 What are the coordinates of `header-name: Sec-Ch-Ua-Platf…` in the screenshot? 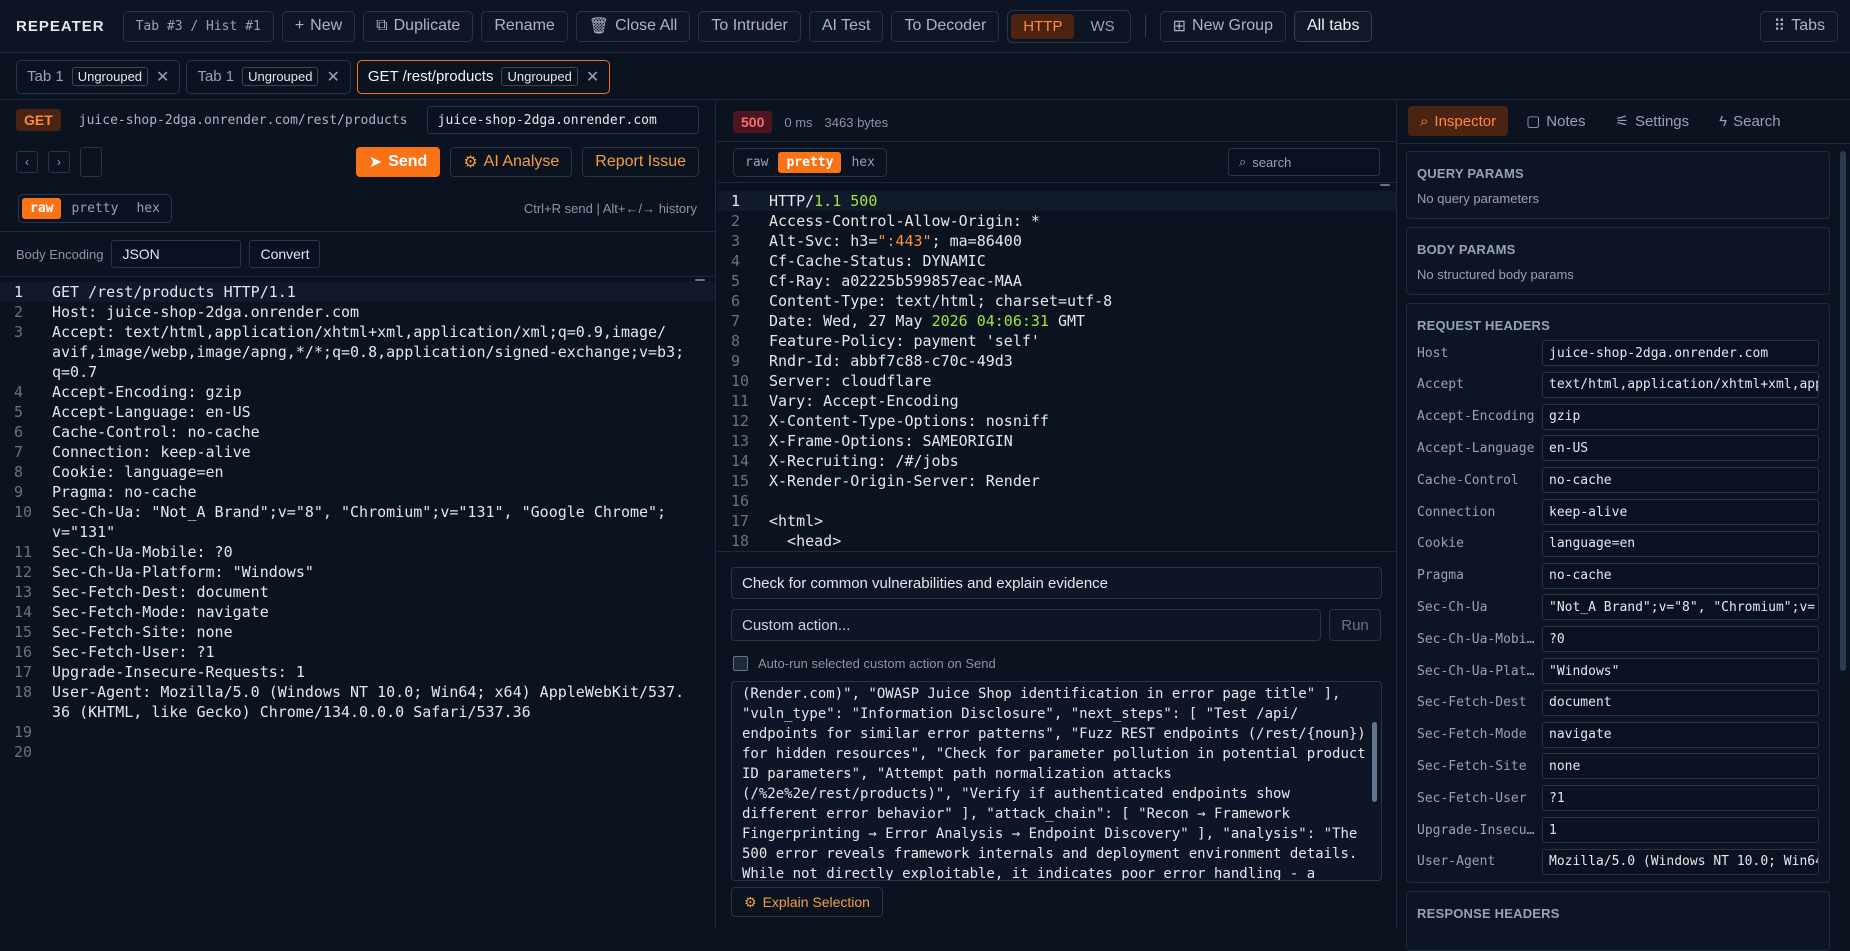 It's located at (1479, 671).